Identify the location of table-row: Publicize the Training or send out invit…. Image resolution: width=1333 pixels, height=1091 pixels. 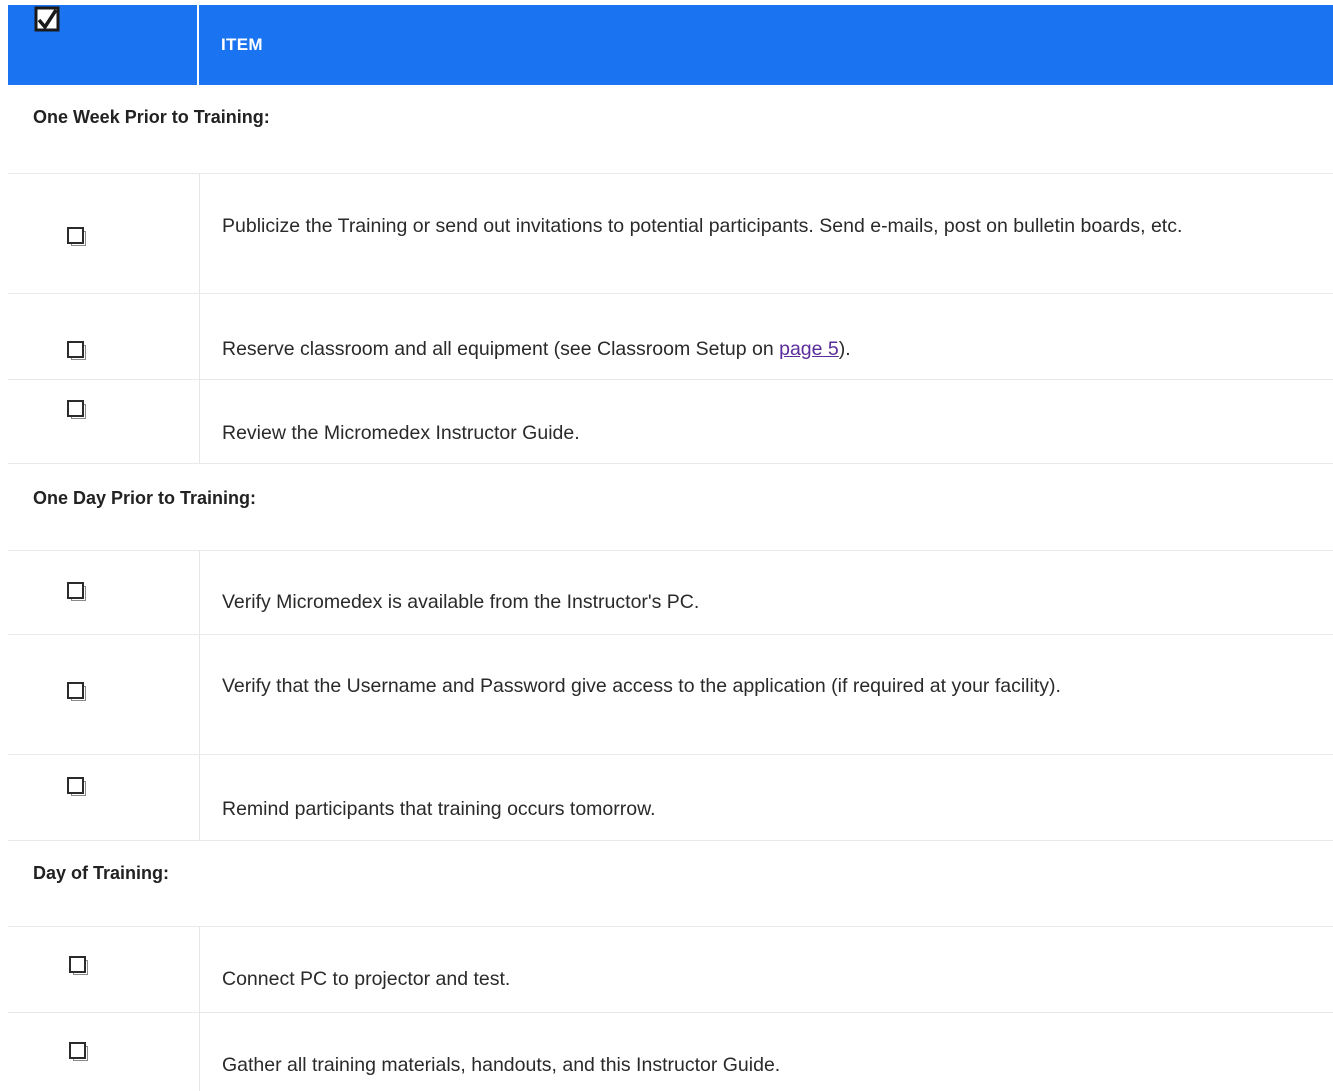
(670, 234).